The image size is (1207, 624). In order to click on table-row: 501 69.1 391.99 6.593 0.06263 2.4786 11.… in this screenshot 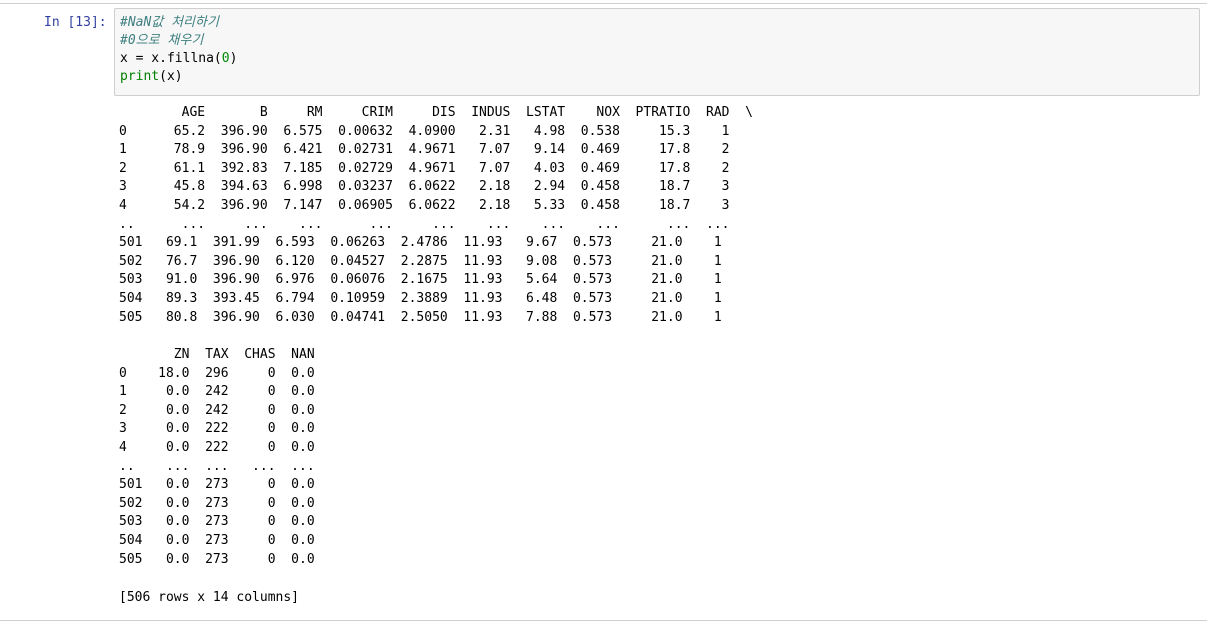, I will do `click(420, 243)`.